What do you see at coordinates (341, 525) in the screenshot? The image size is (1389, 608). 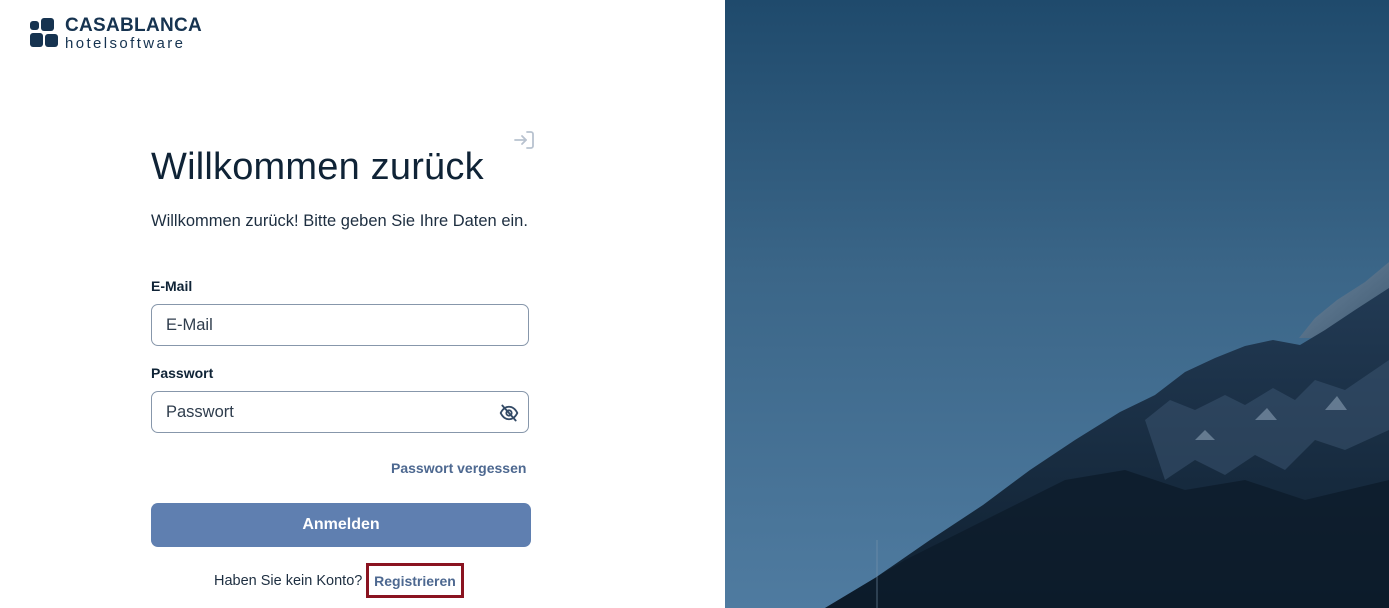 I see `login-button: Anmelden` at bounding box center [341, 525].